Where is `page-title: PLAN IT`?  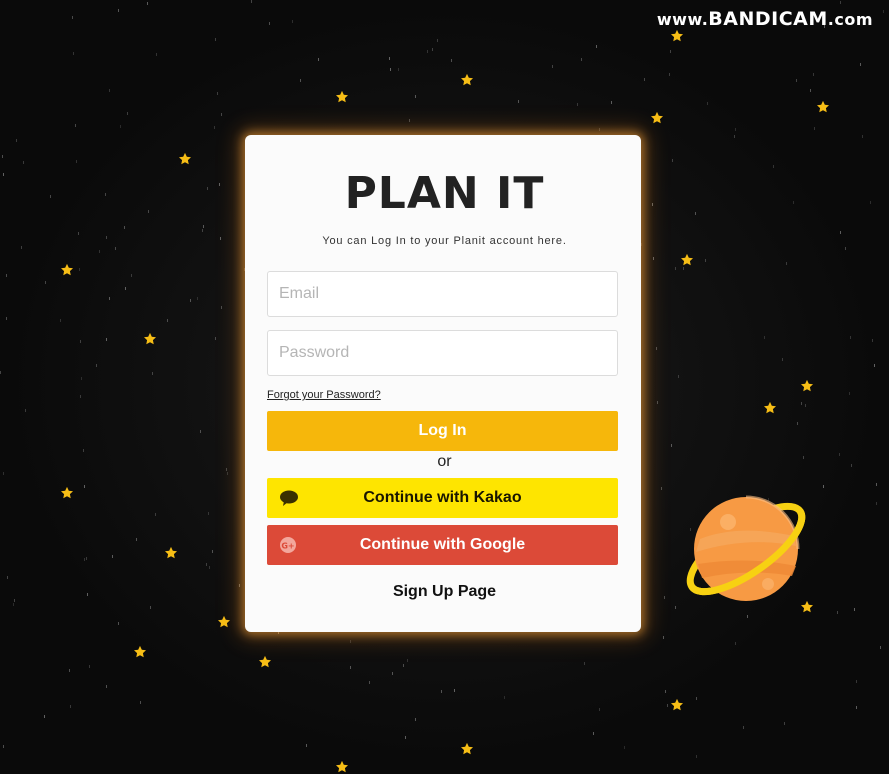 page-title: PLAN IT is located at coordinates (444, 193).